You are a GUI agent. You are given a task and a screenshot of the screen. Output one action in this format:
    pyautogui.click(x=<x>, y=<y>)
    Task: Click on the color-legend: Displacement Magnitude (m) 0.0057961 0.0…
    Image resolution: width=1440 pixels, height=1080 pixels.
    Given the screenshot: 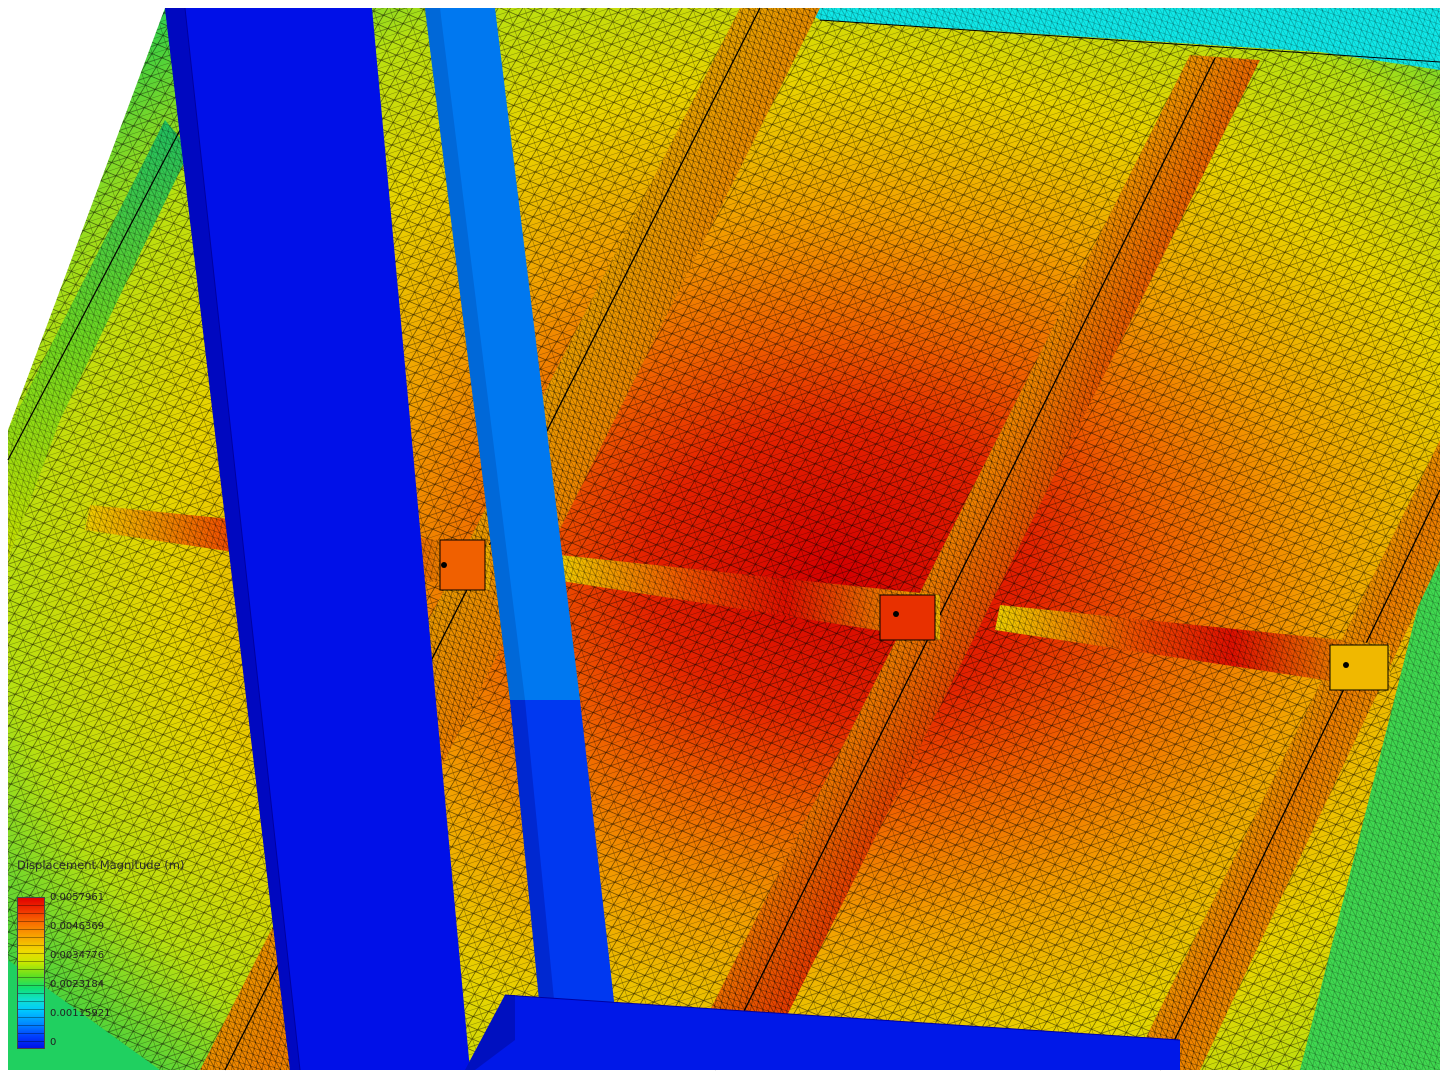 What is the action you would take?
    pyautogui.click(x=112, y=955)
    